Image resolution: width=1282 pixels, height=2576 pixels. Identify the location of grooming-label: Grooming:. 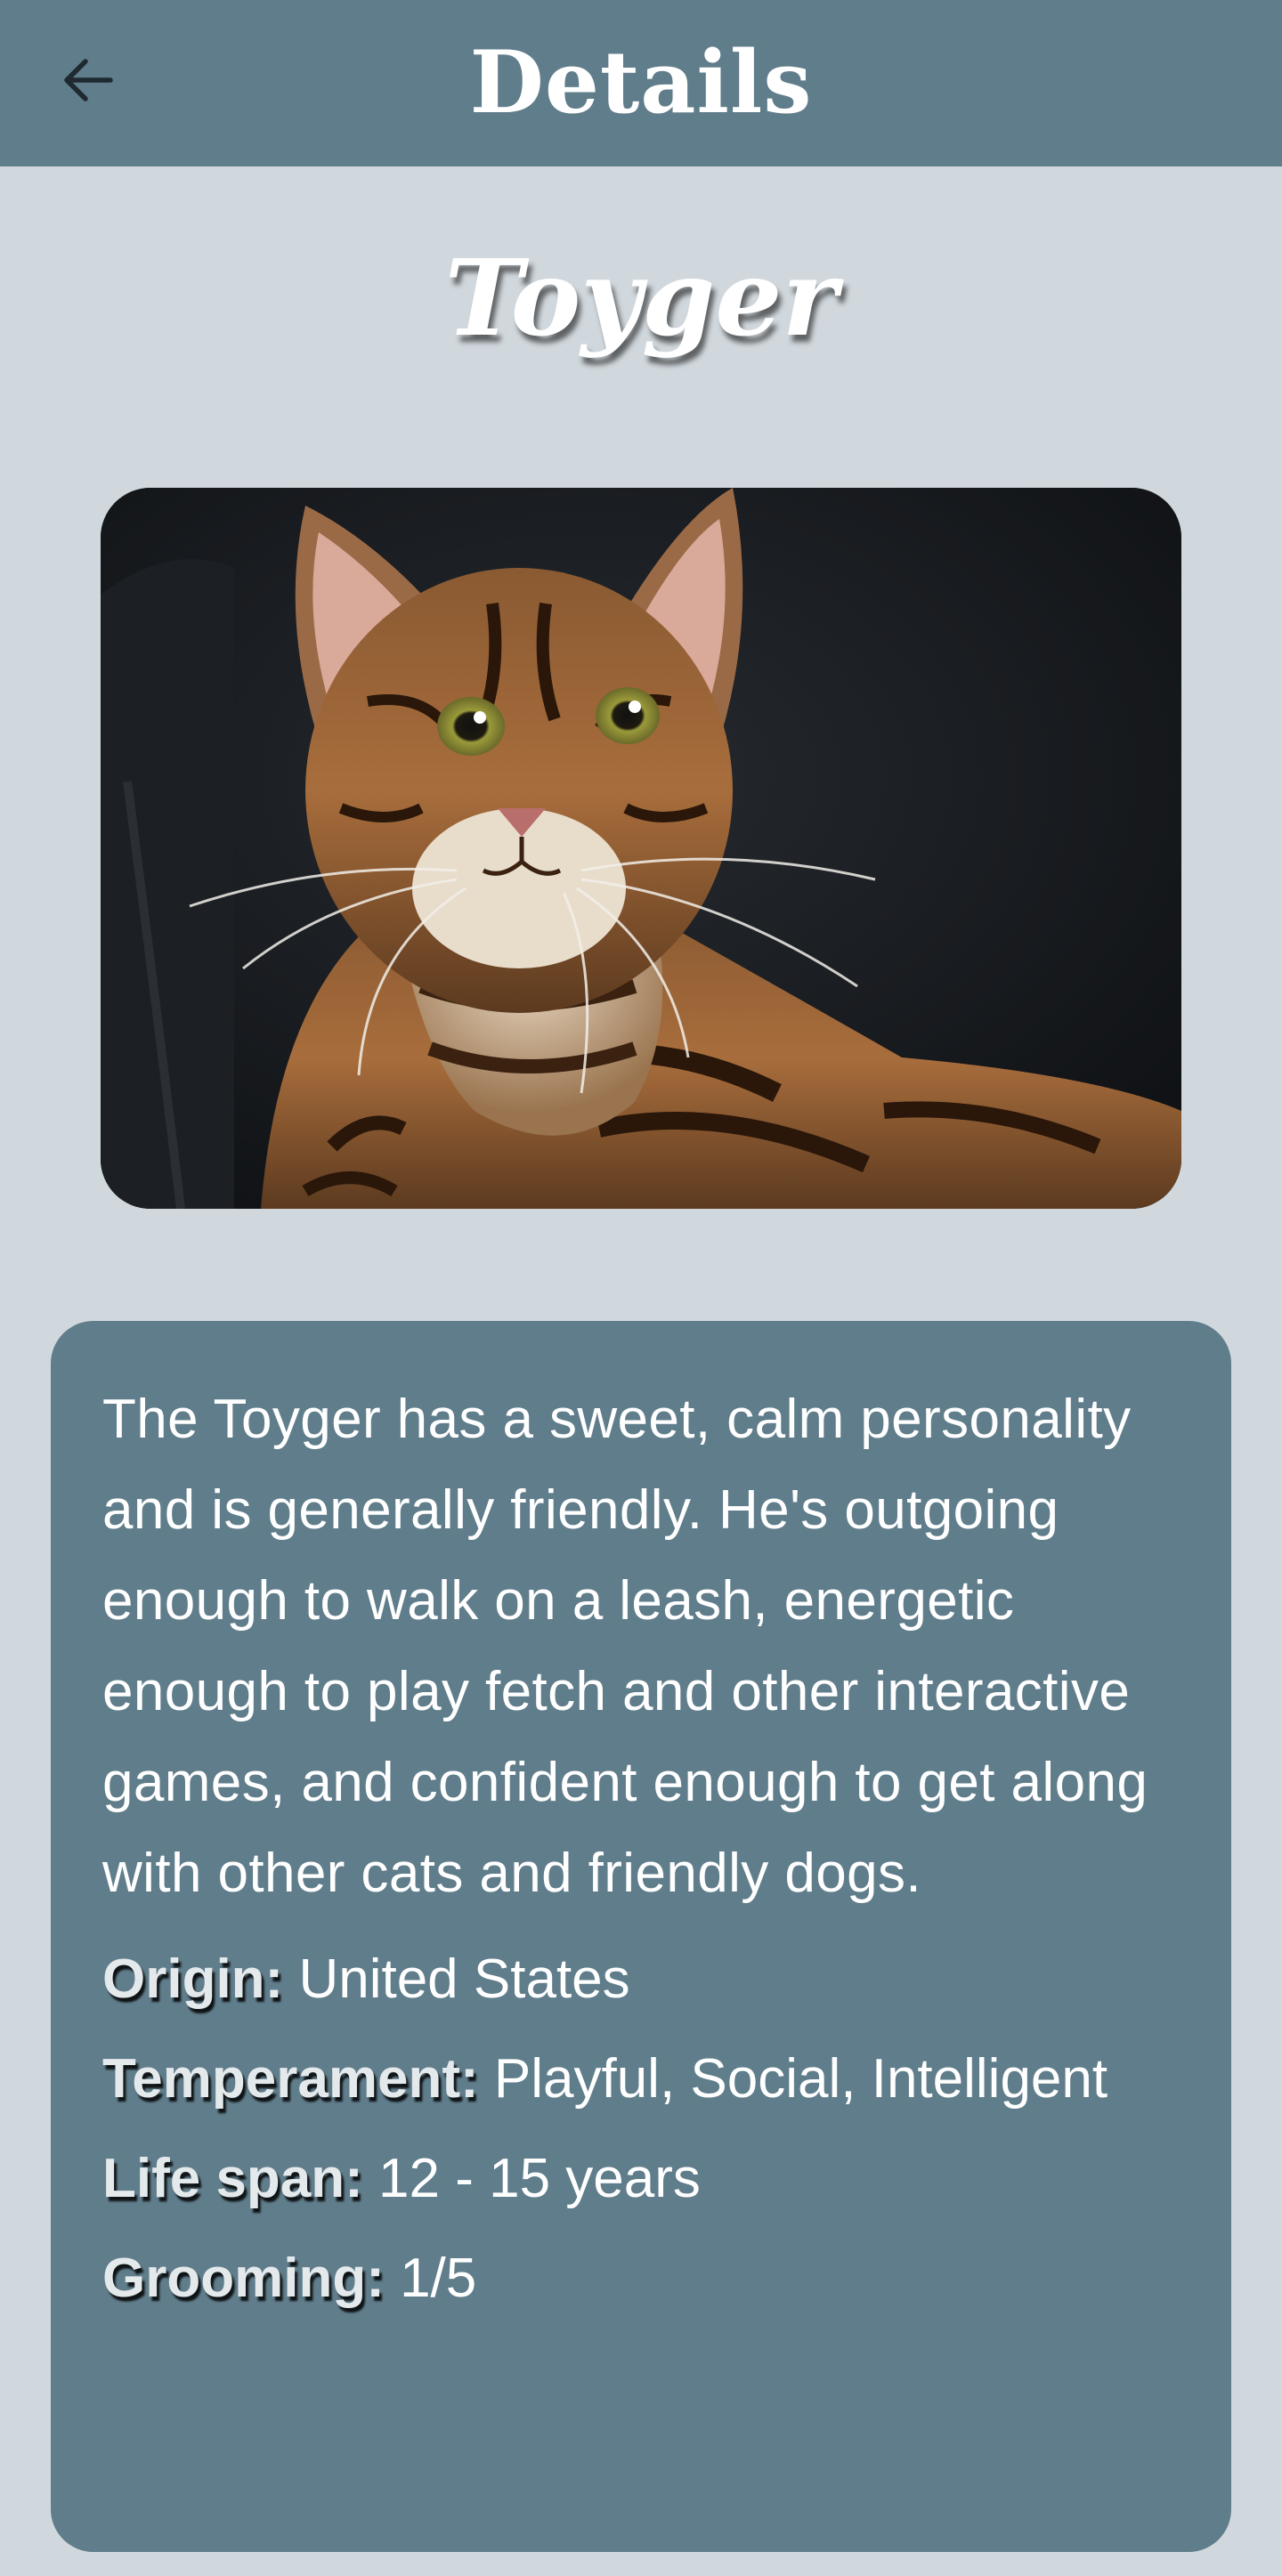
(243, 2278).